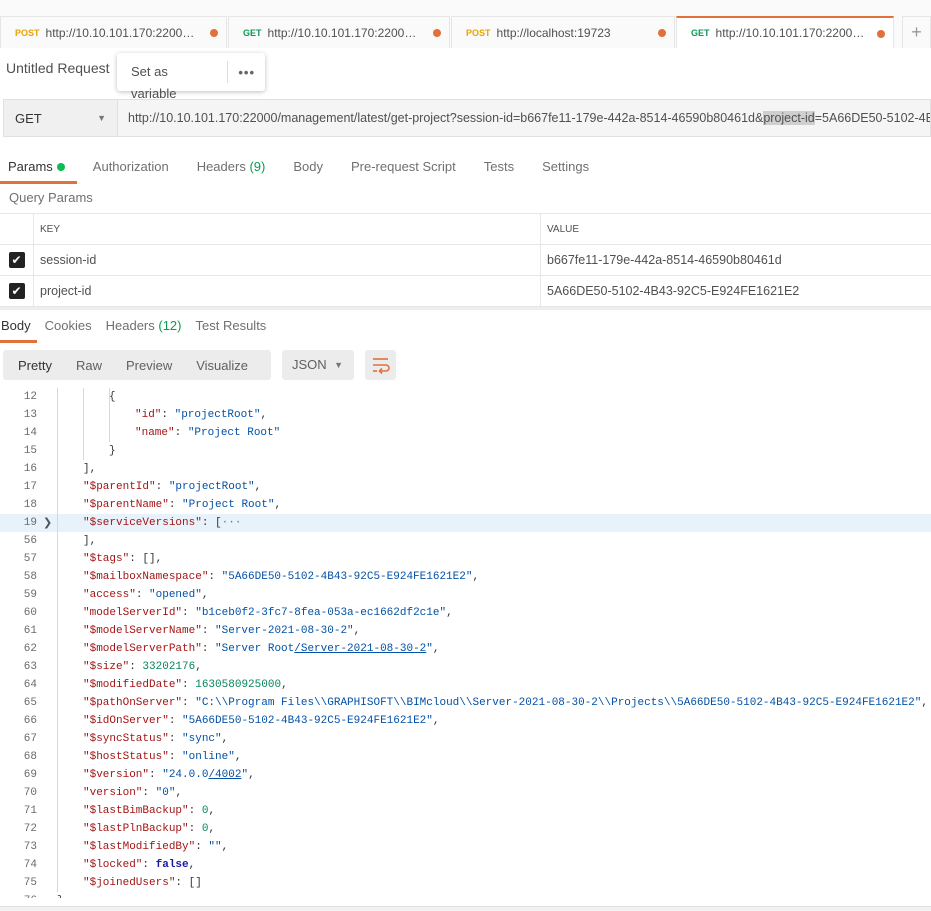  What do you see at coordinates (30, 595) in the screenshot?
I see `line-number: 59` at bounding box center [30, 595].